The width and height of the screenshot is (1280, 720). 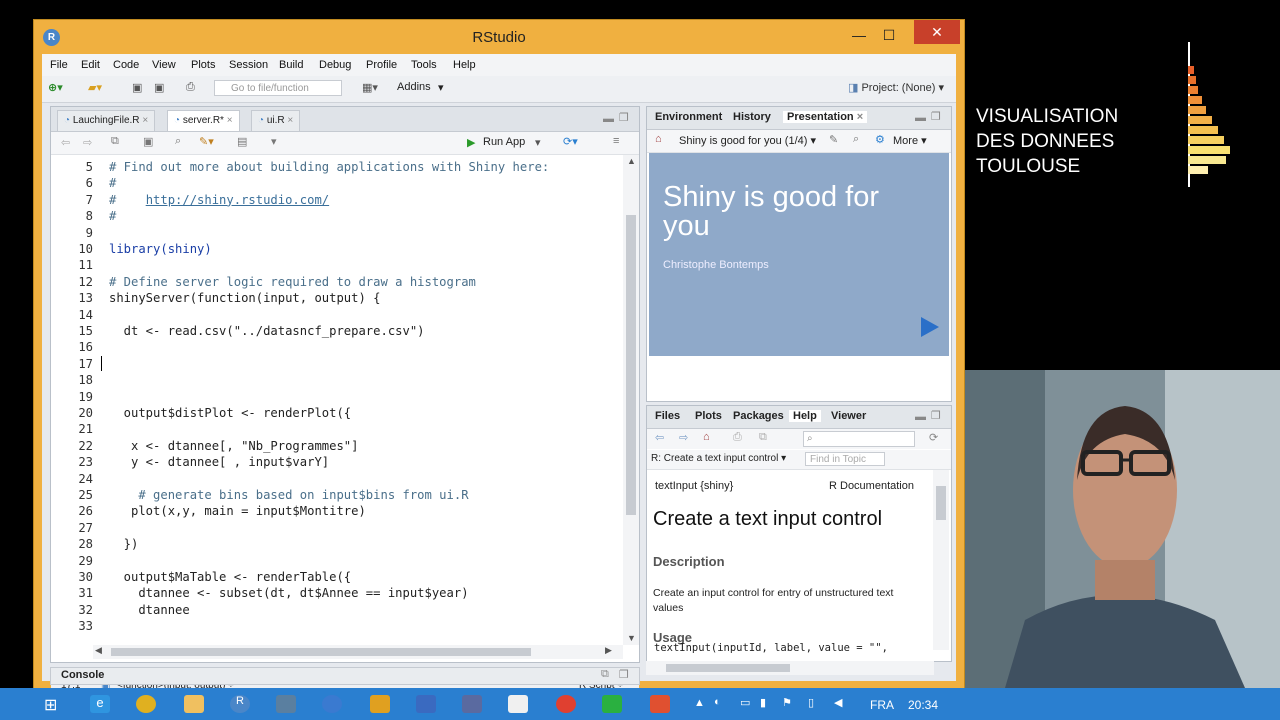 What do you see at coordinates (728, 668) in the screenshot?
I see `help-hscroll-thumb` at bounding box center [728, 668].